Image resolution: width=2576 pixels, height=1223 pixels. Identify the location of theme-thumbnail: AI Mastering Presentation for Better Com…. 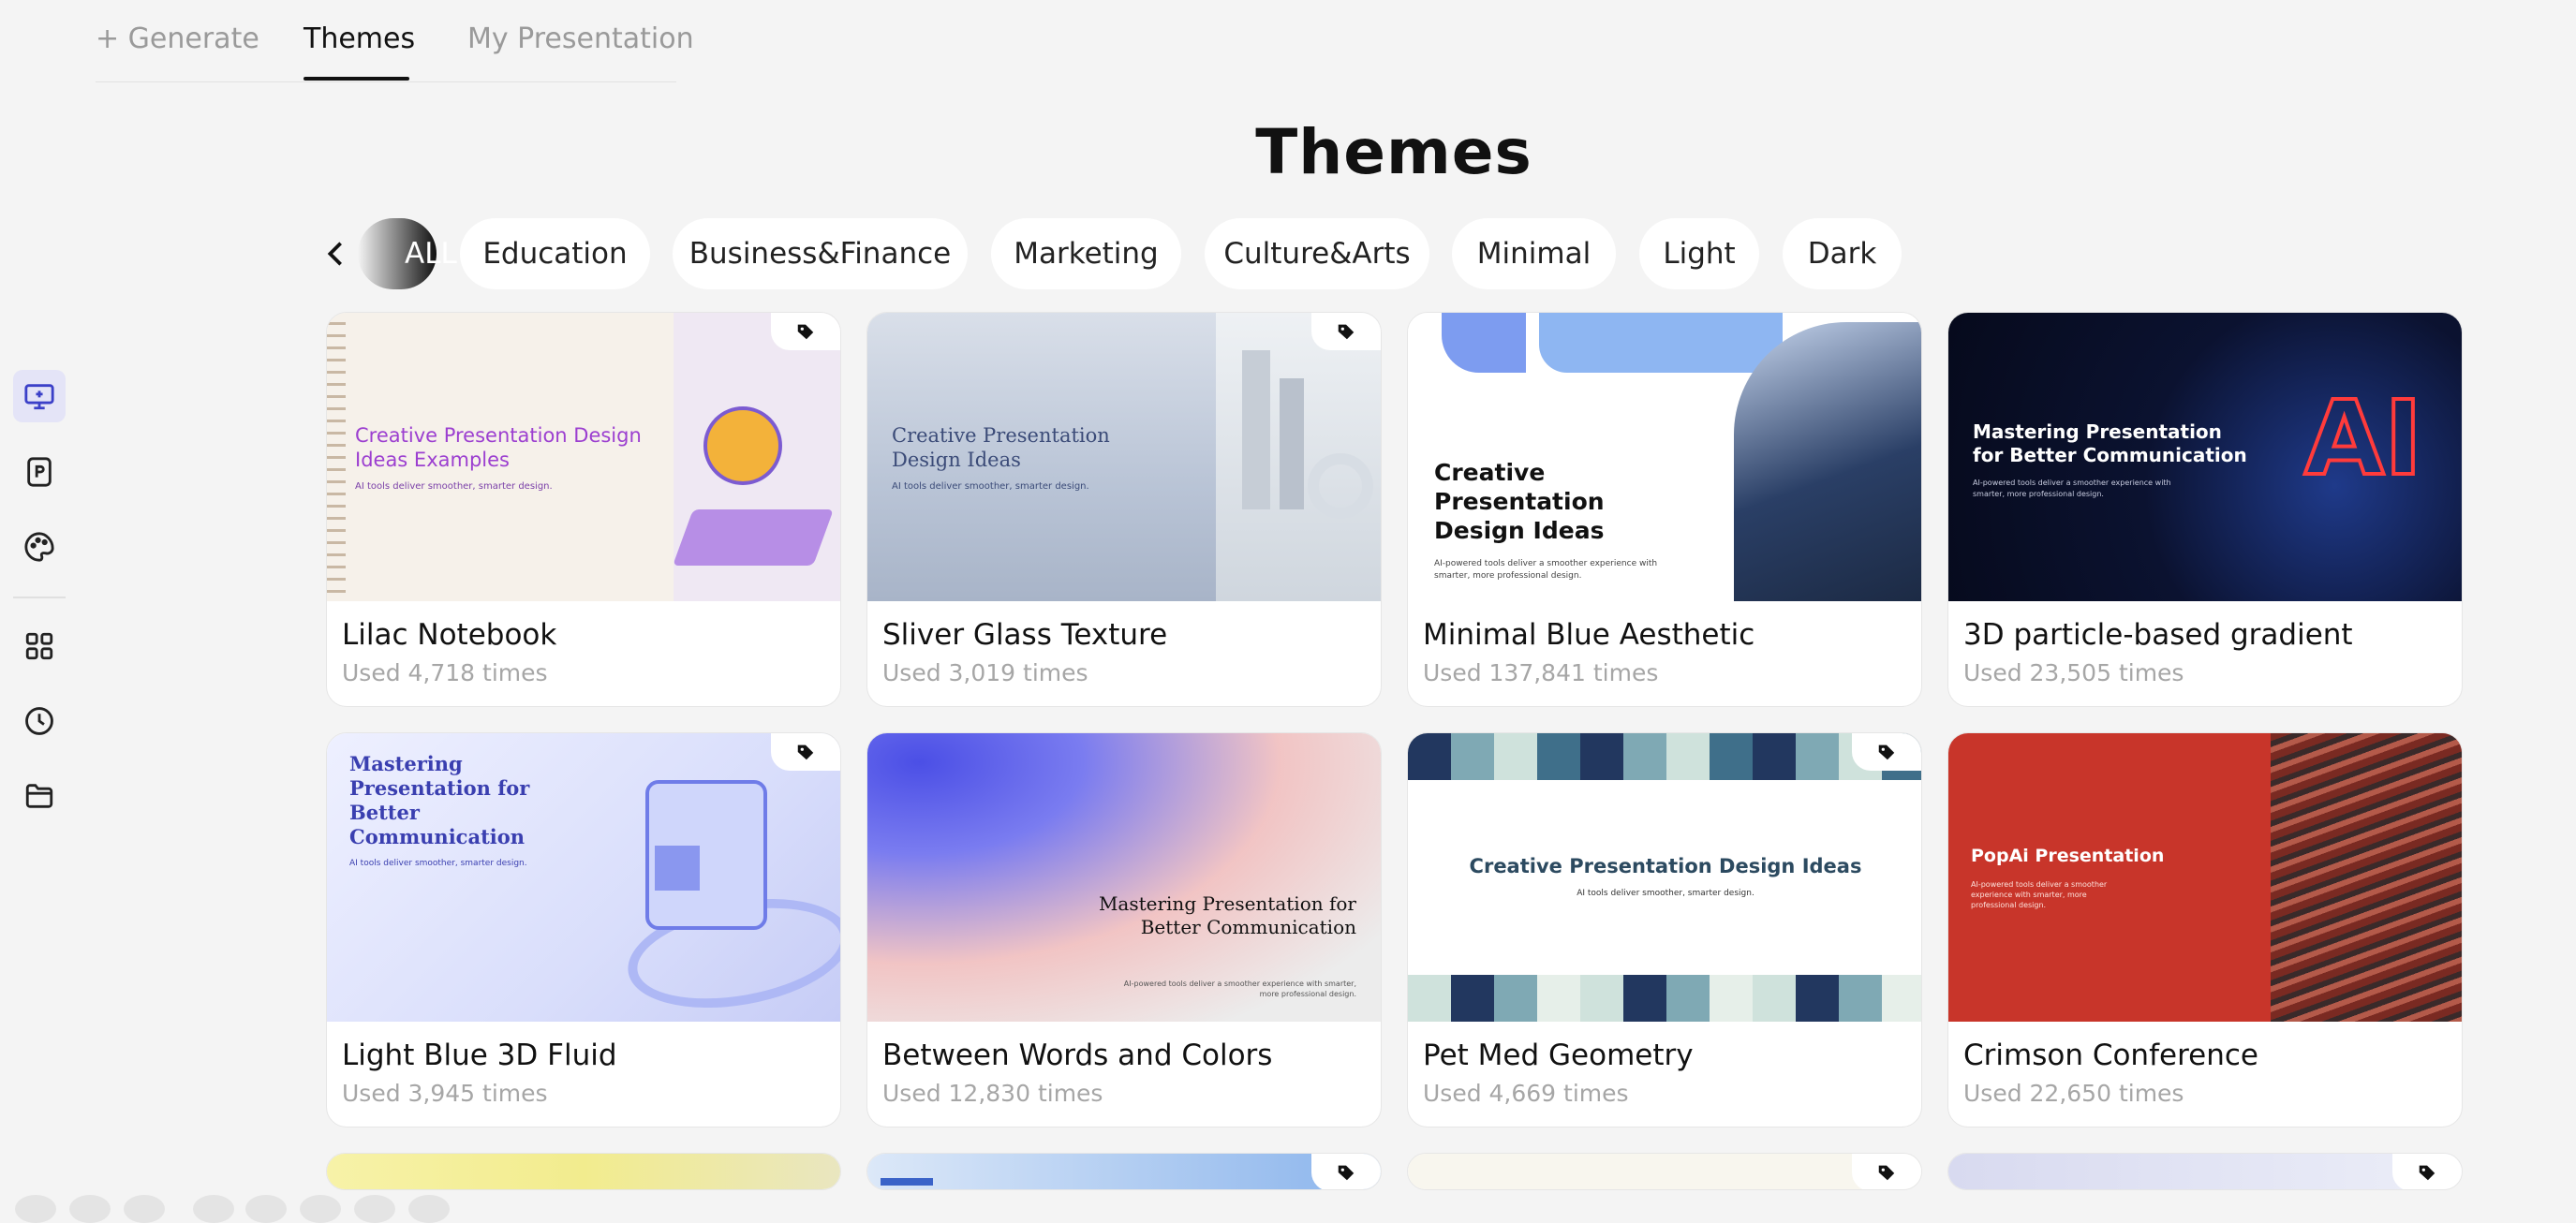
(2205, 457).